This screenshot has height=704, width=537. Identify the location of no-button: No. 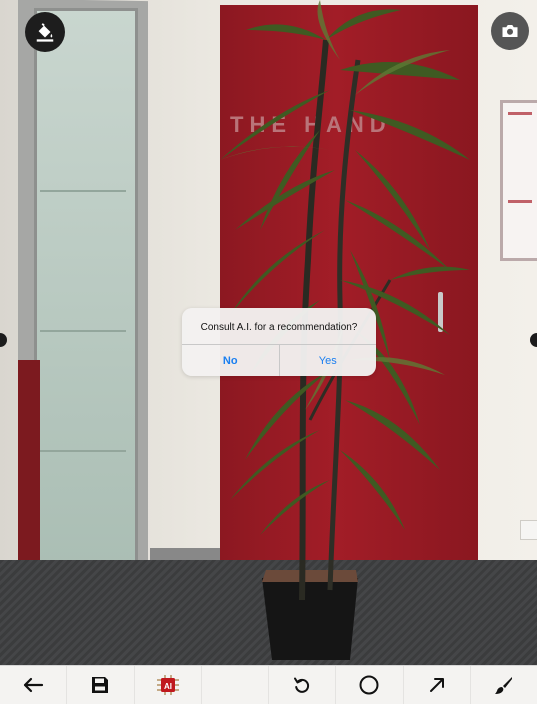
(230, 360).